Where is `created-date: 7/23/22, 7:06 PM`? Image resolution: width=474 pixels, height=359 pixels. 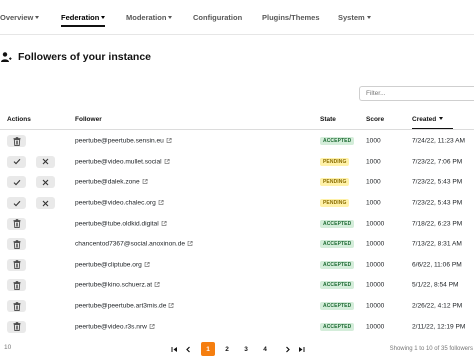
created-date: 7/23/22, 7:06 PM is located at coordinates (437, 162).